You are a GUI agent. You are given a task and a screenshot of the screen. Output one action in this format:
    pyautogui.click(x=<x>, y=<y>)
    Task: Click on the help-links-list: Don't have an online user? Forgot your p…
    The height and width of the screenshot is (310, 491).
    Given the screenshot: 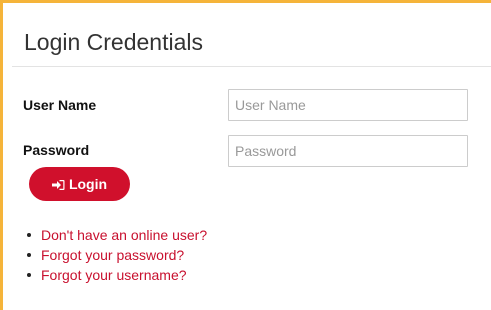 What is the action you would take?
    pyautogui.click(x=116, y=255)
    